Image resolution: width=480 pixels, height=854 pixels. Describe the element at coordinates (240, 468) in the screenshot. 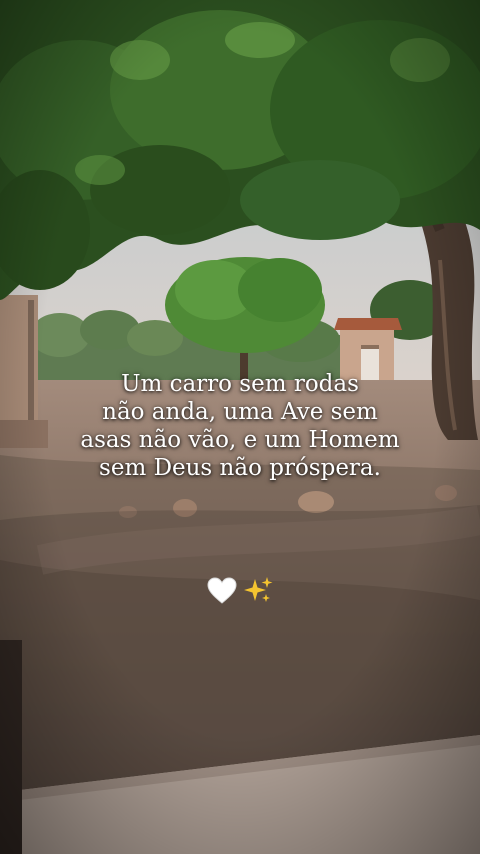

I see `quote-line: sem Deus não próspera.` at that location.